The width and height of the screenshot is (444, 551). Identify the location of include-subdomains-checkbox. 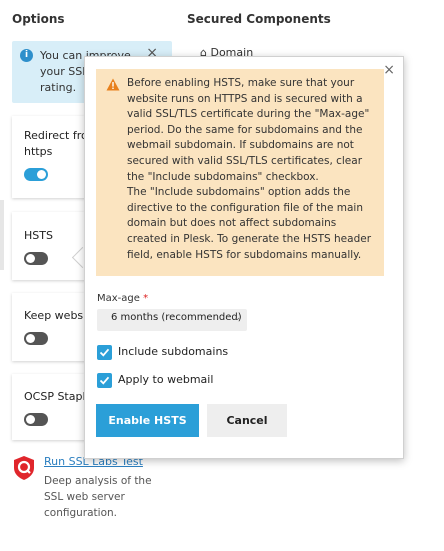
(104, 352).